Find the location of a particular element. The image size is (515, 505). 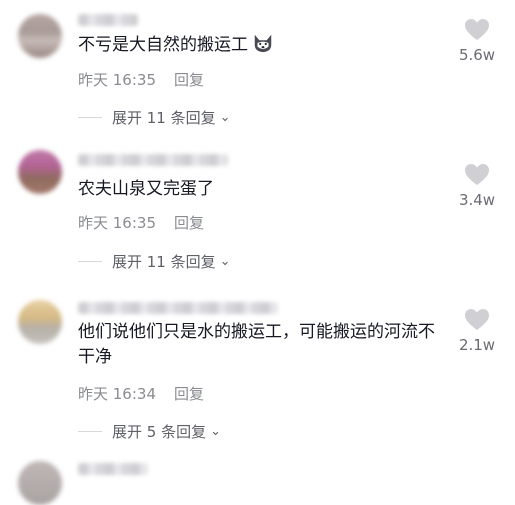

comment-time: 昨天 16:34 is located at coordinates (117, 394).